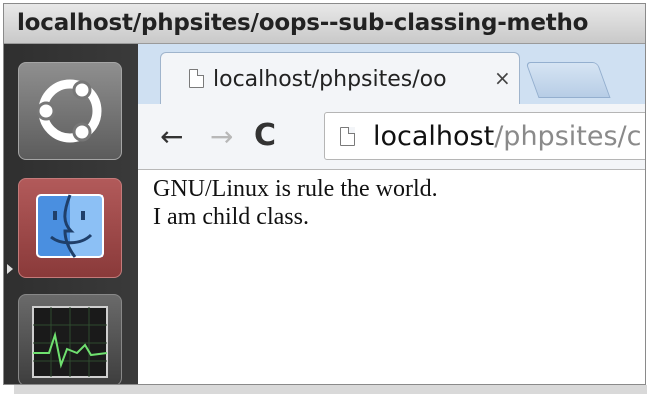 The image size is (647, 394). What do you see at coordinates (295, 189) in the screenshot?
I see `output-line-1: GNU/Linux is rule the world.` at bounding box center [295, 189].